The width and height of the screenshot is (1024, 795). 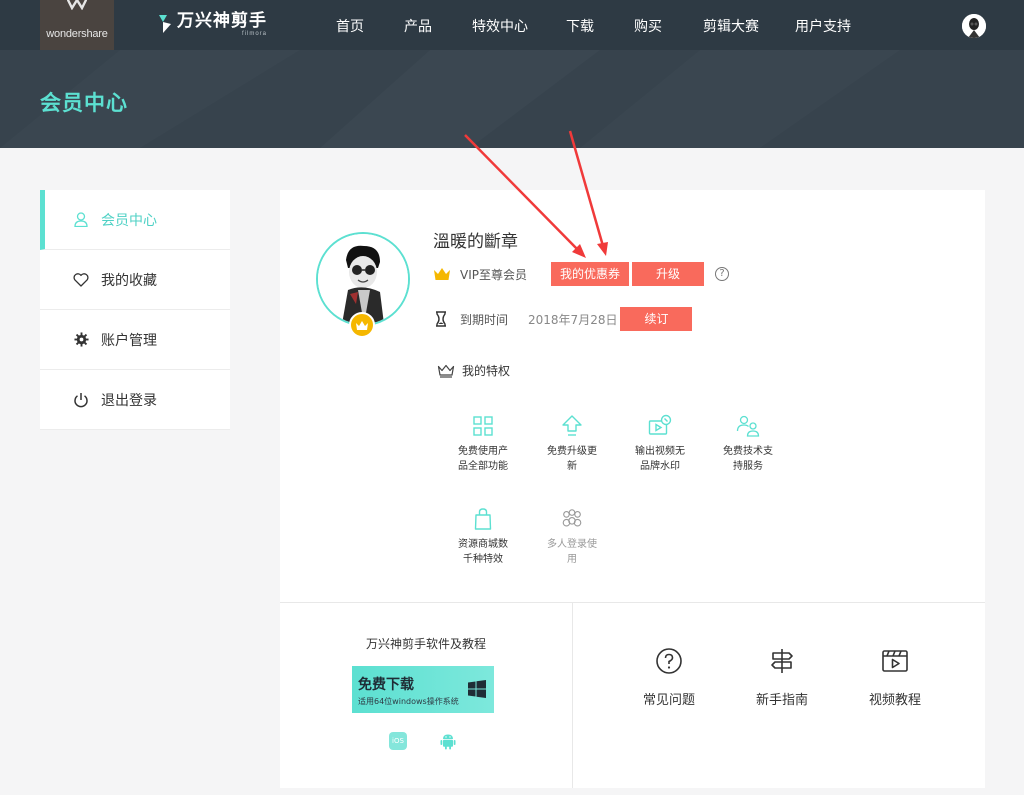 I want to click on hourglass-icon, so click(x=441, y=319).